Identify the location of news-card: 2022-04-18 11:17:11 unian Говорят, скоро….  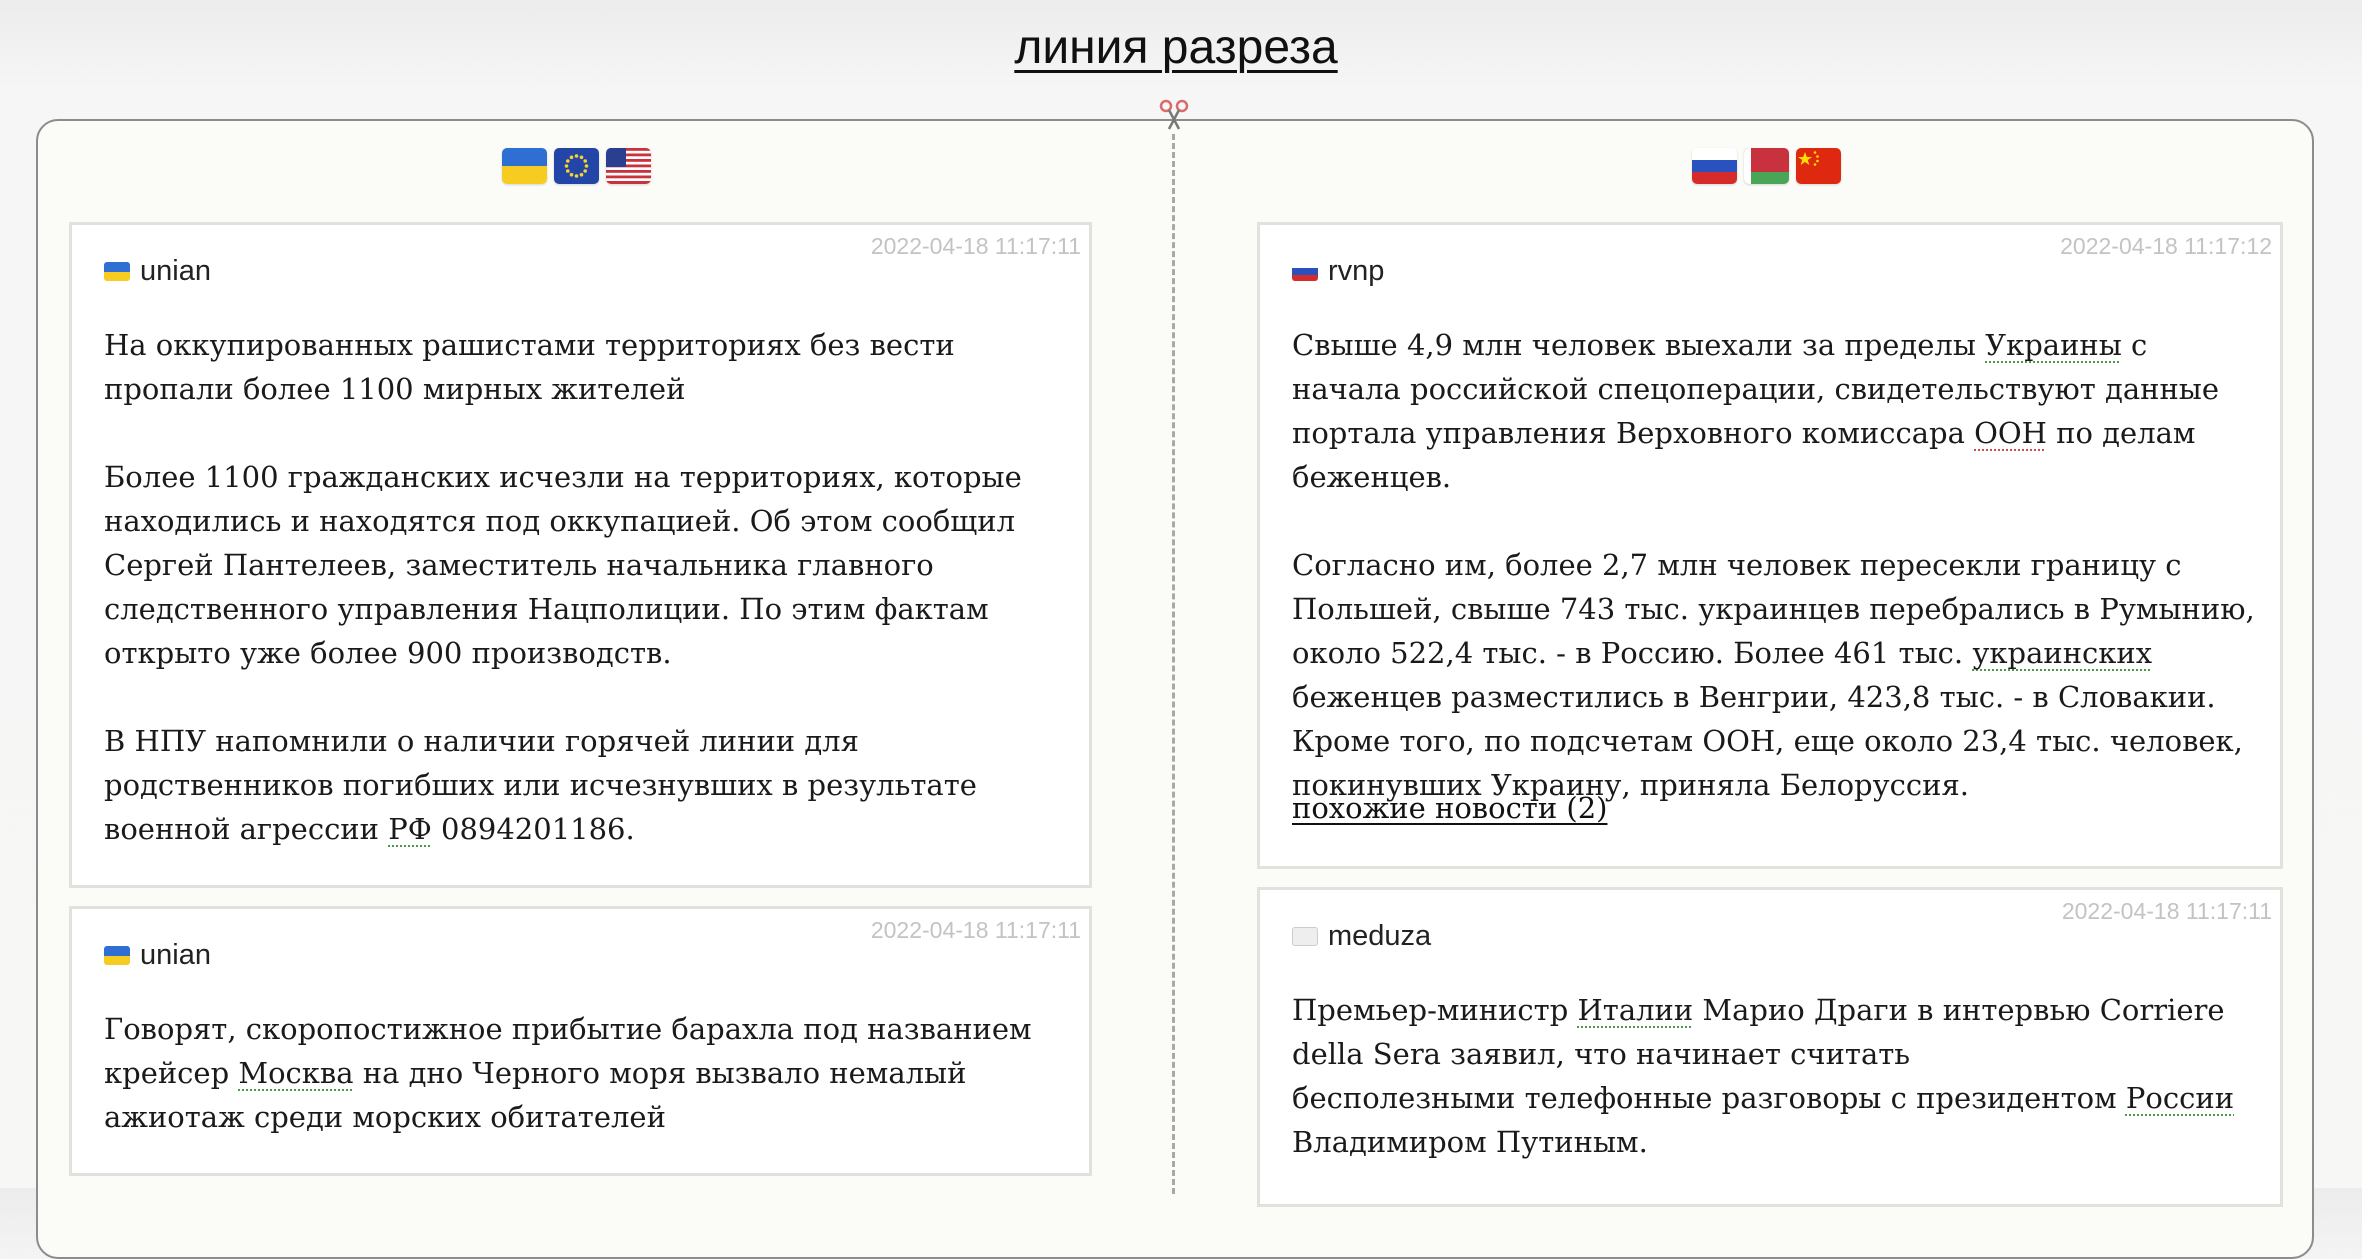
(580, 1041).